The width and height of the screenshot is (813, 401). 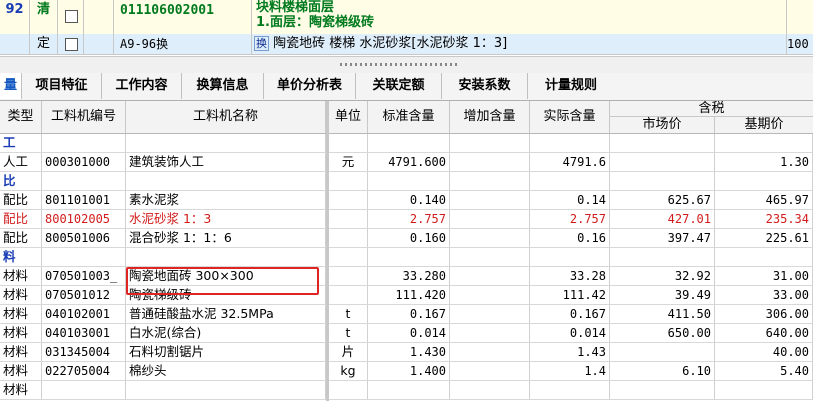 I want to click on cell-type: 比, so click(x=21, y=181).